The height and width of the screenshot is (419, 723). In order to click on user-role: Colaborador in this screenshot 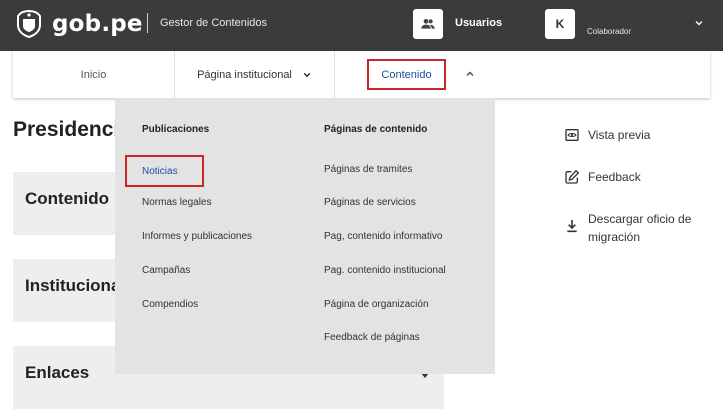, I will do `click(609, 31)`.